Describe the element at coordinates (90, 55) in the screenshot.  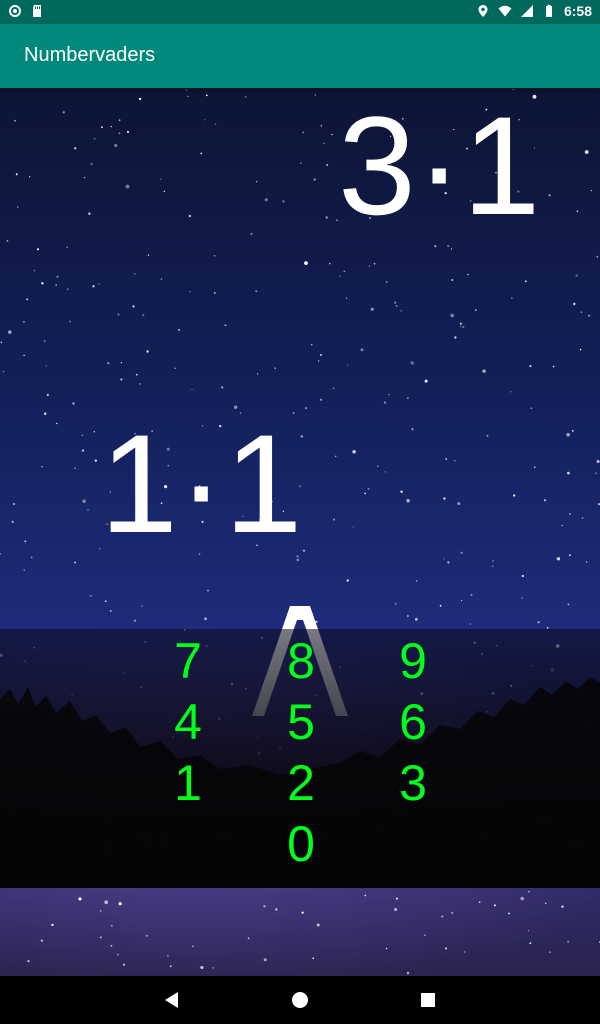
I see `app-title: Numbervaders` at that location.